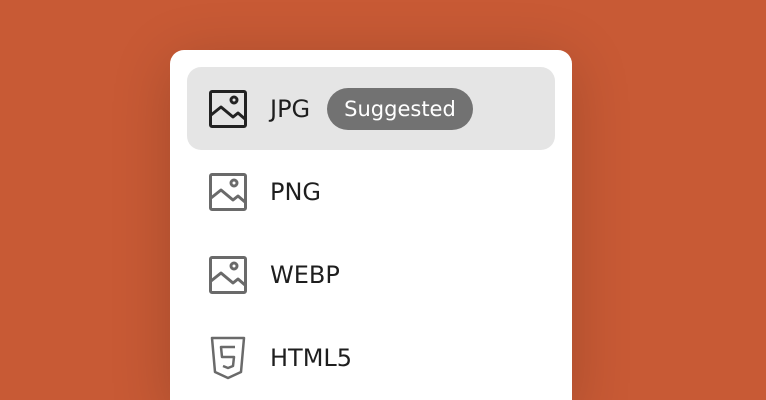  What do you see at coordinates (290, 108) in the screenshot?
I see `format-label: JPG` at bounding box center [290, 108].